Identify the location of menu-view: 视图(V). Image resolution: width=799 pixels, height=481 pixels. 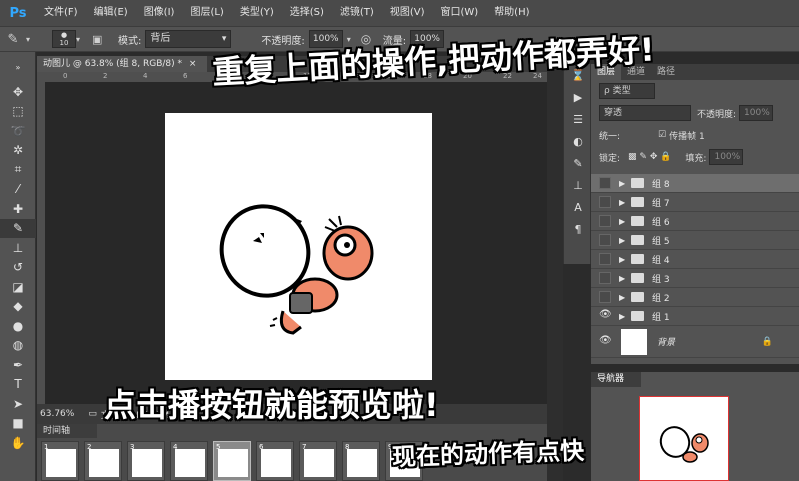
(407, 13).